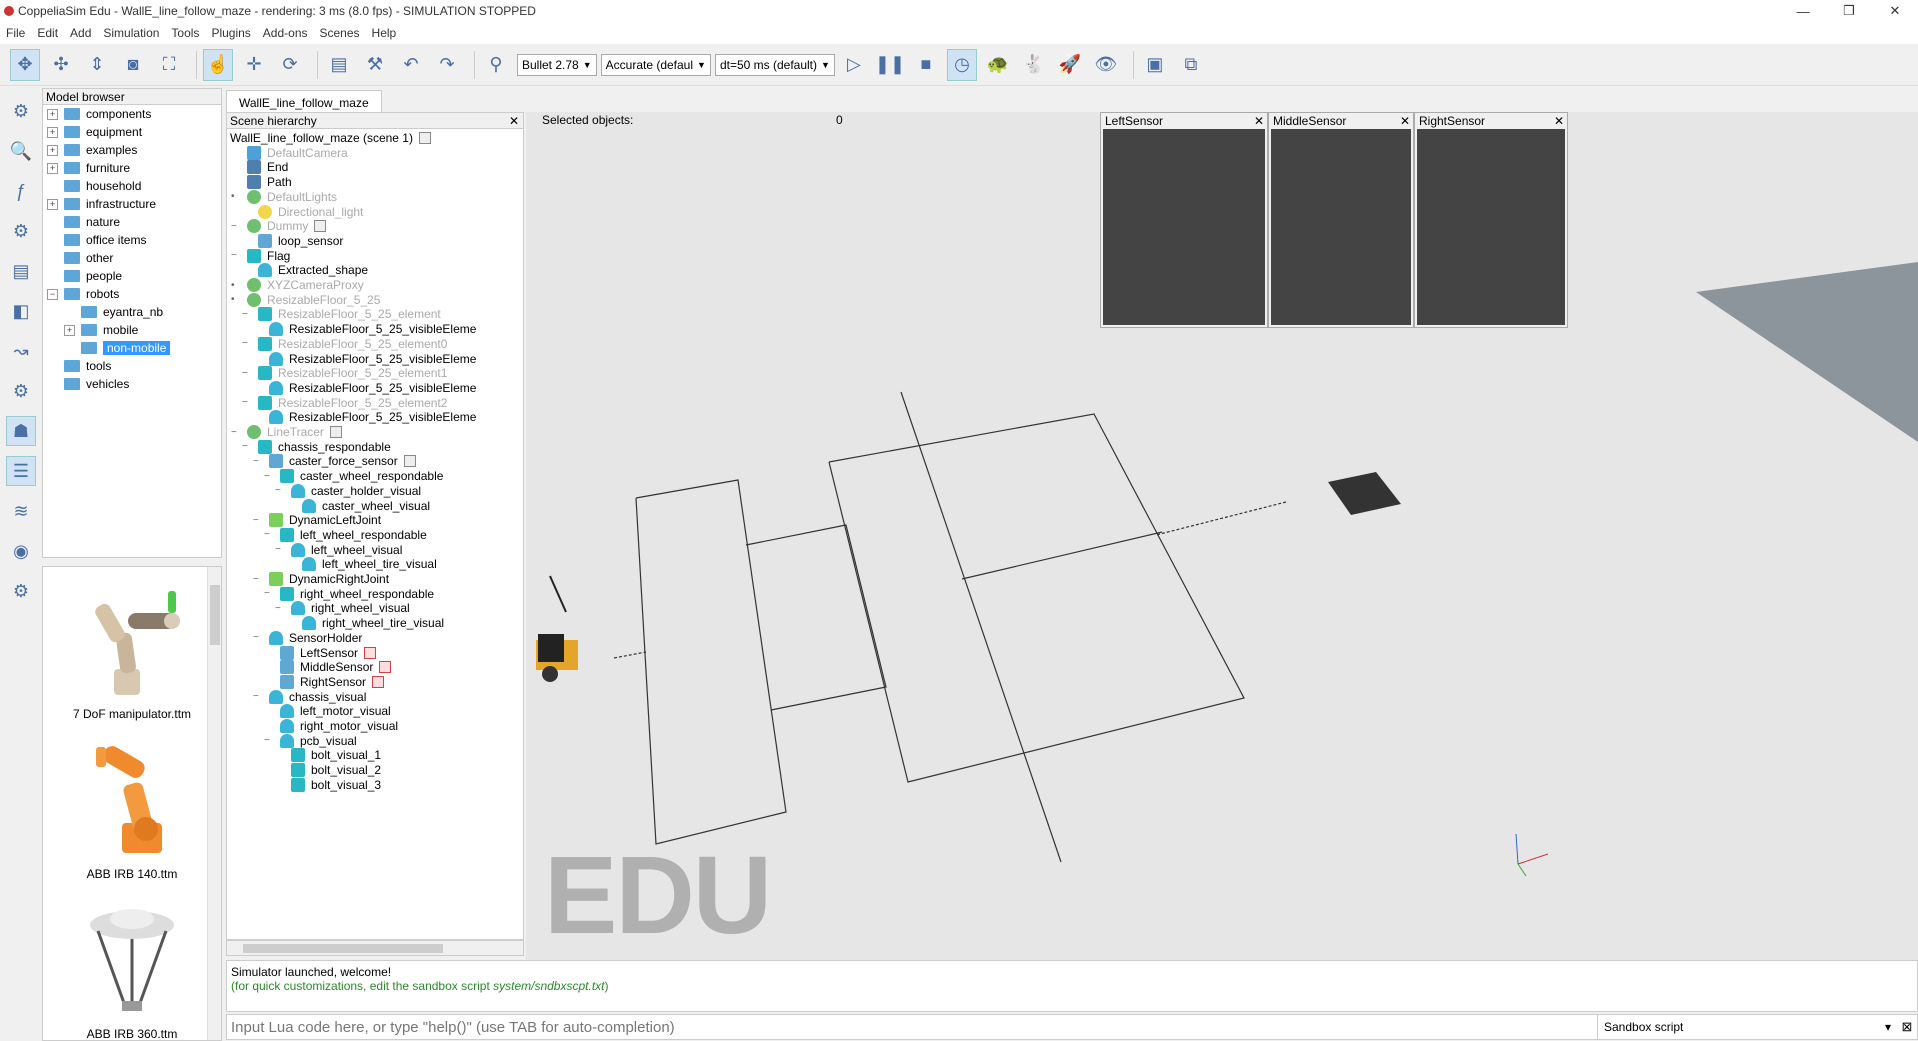  I want to click on menu-help: Help, so click(384, 33).